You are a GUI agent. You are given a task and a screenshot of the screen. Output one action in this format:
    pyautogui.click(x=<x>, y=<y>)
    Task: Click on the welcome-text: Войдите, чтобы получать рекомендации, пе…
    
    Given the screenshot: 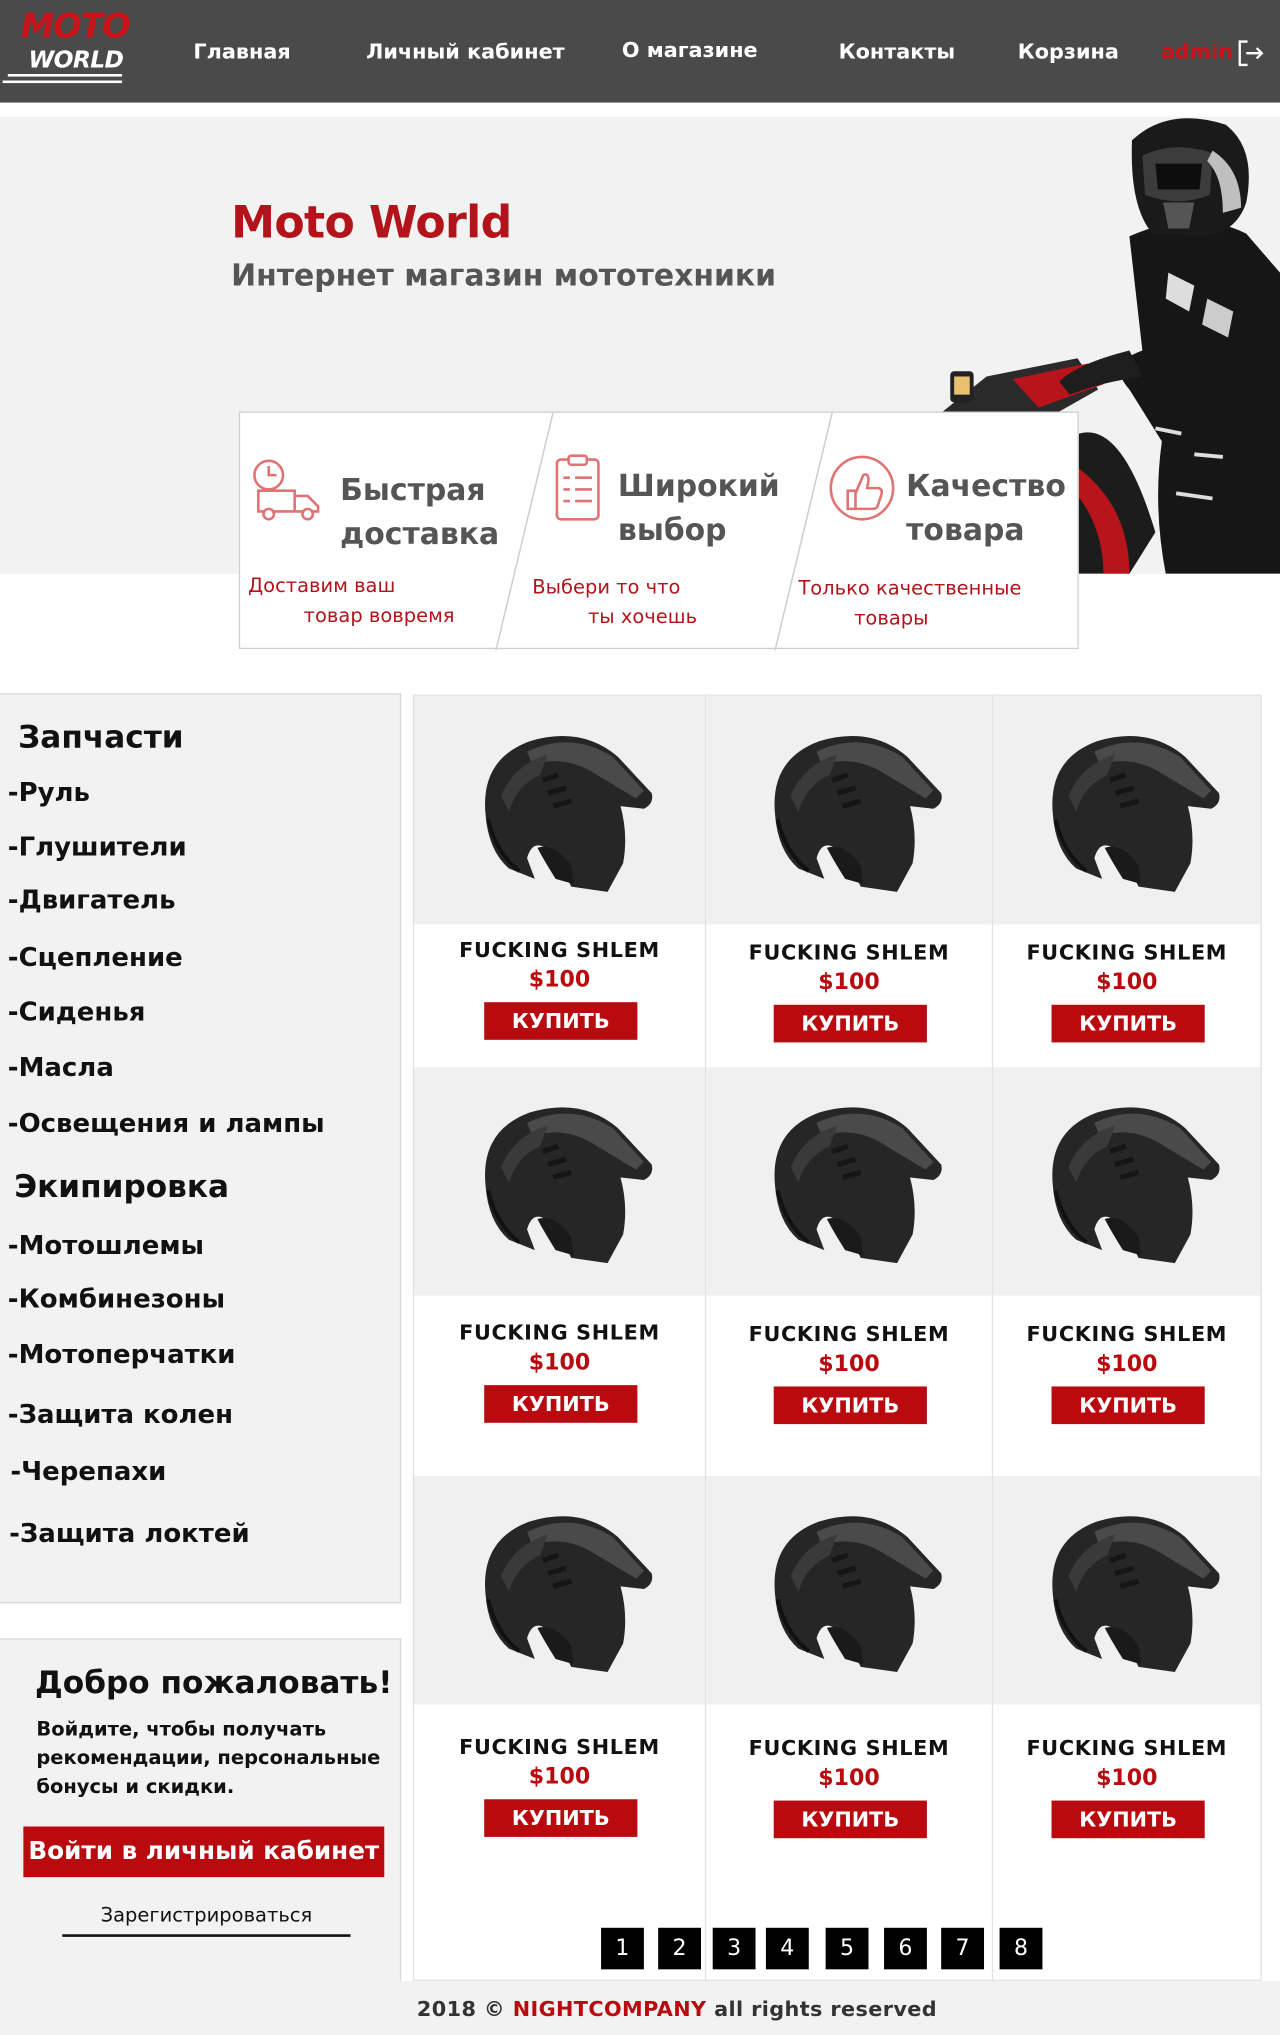 What is the action you would take?
    pyautogui.click(x=208, y=1757)
    